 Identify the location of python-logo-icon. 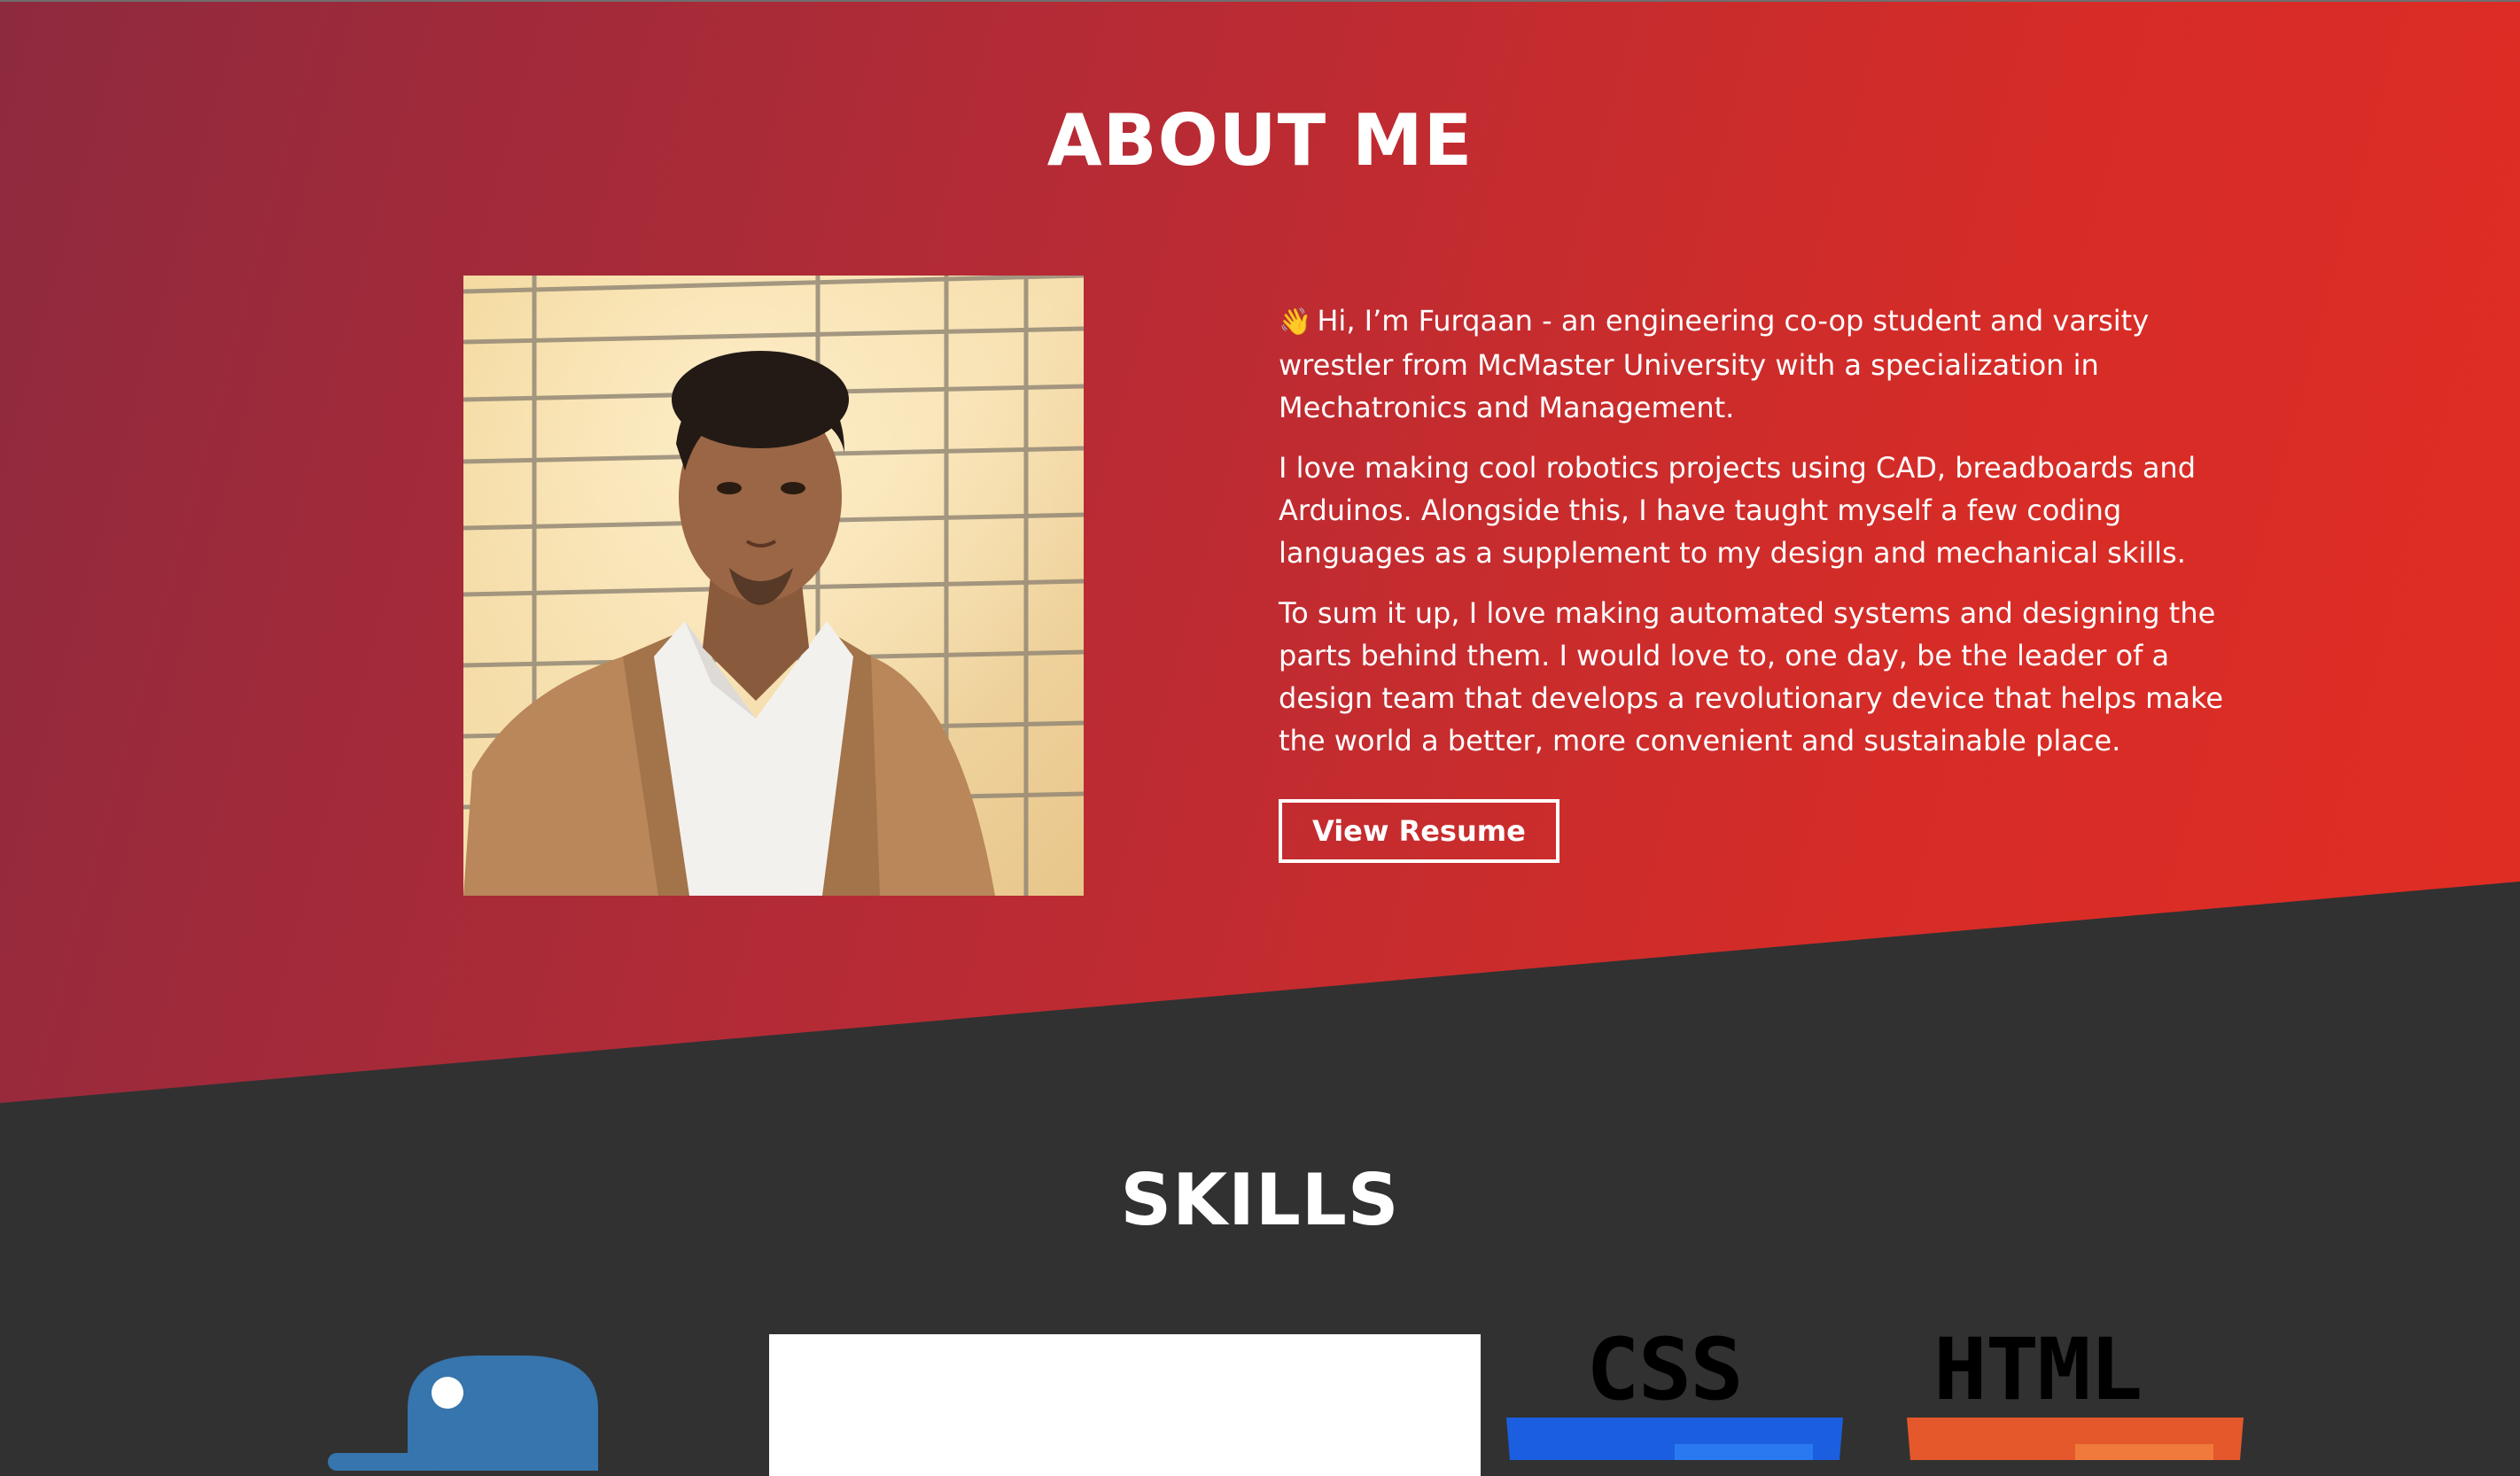
(465, 1413).